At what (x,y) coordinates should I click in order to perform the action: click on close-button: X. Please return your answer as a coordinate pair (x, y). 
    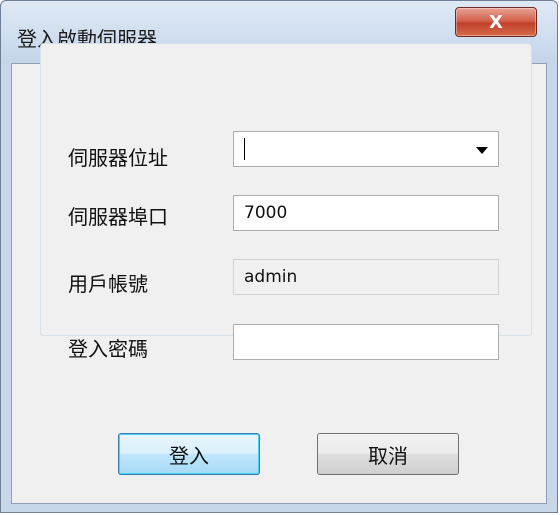
    Looking at the image, I should click on (496, 22).